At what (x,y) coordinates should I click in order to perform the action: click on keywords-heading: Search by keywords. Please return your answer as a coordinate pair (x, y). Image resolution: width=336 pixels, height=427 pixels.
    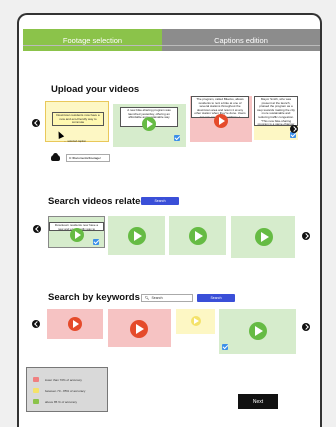
    Looking at the image, I should click on (94, 297).